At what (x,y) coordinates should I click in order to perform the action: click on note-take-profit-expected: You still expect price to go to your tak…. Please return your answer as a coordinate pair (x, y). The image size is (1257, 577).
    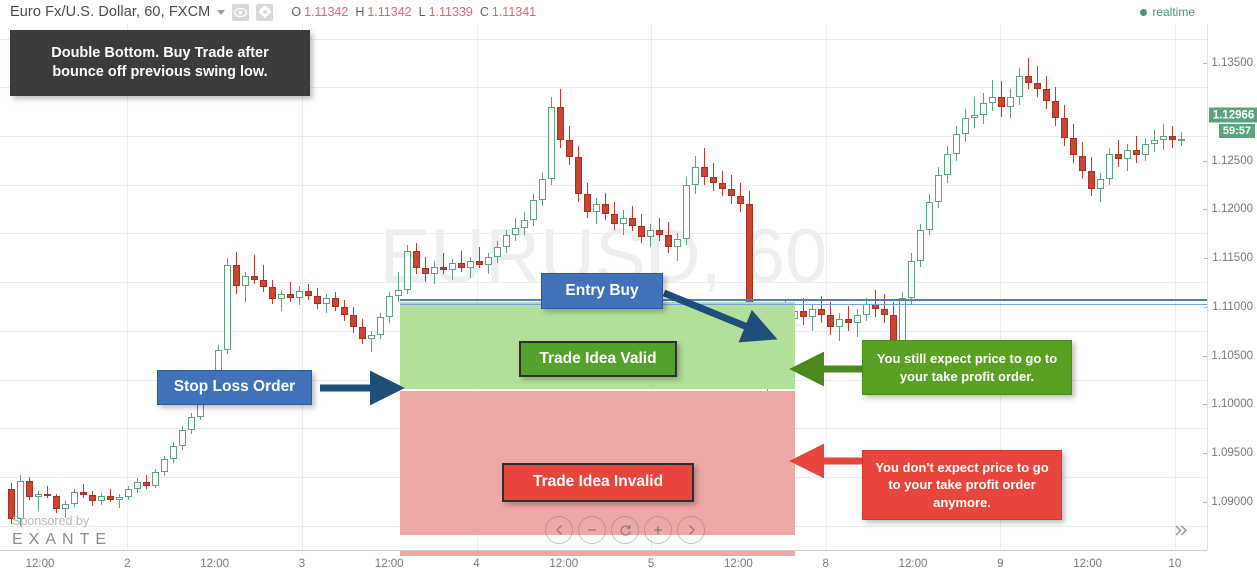
    Looking at the image, I should click on (967, 367).